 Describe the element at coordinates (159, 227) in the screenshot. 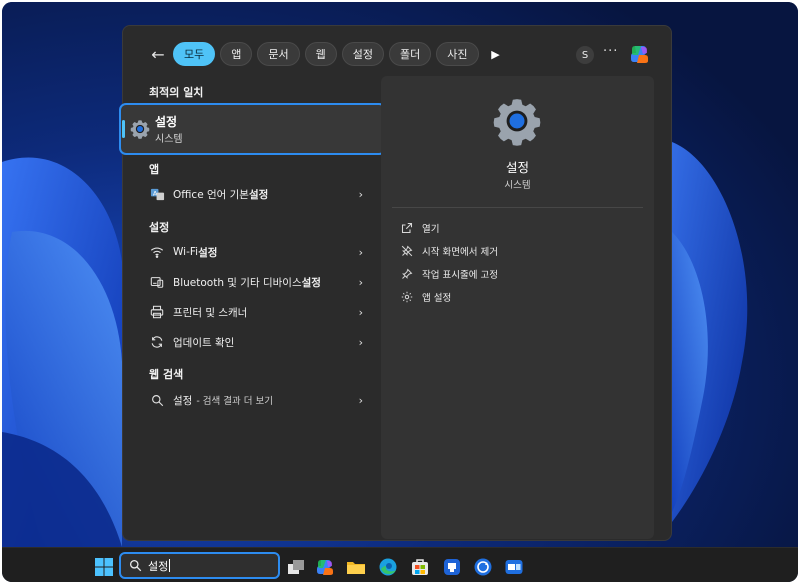

I see `settings-header: 설정` at that location.